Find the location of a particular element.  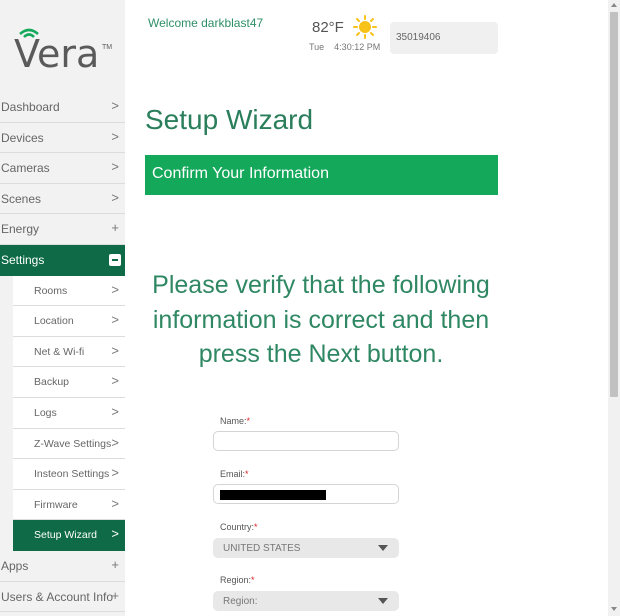

sidebar-subitem-label: Z-Wave Settings is located at coordinates (73, 443).